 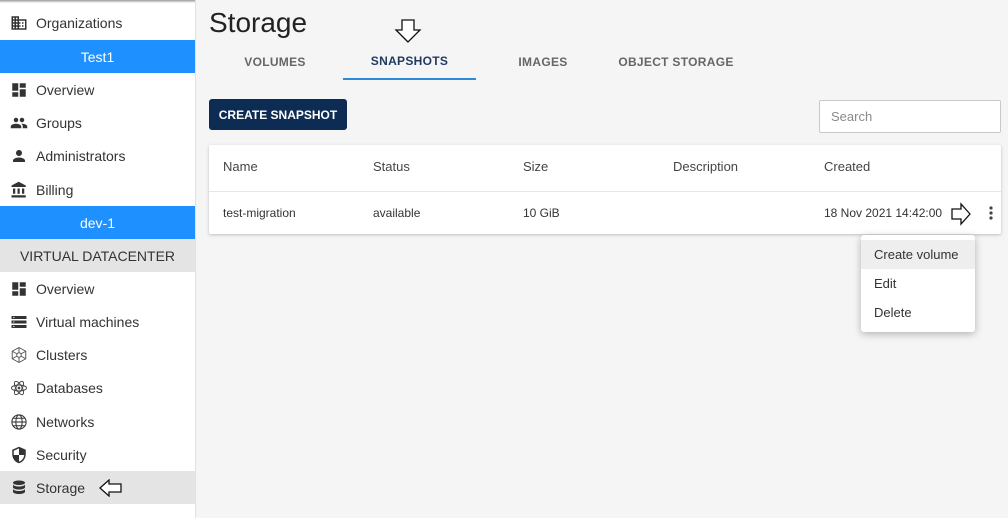 I want to click on sidebar-item-administrators: Administrators, so click(x=97, y=155).